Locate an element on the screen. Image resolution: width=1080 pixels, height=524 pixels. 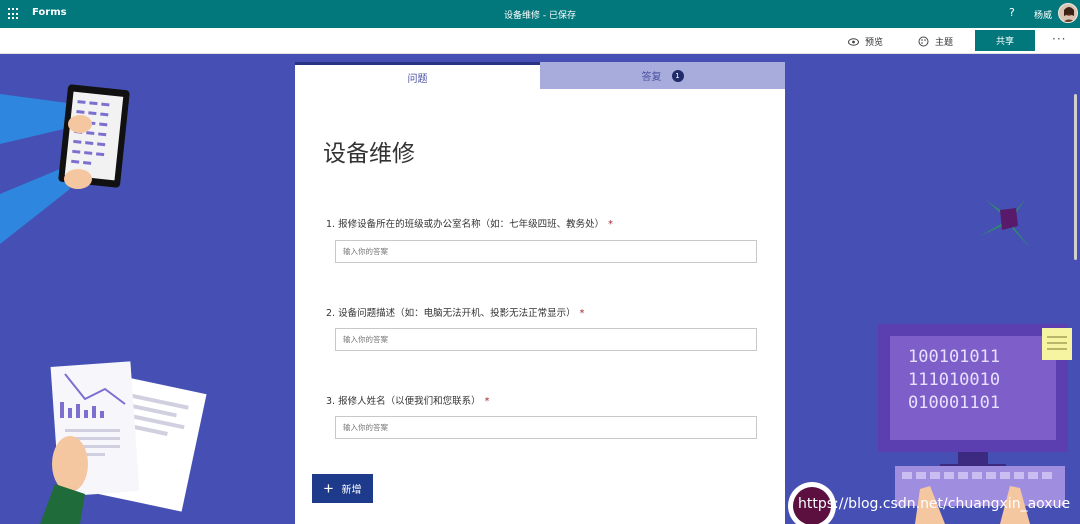
more-options-icon: ··· is located at coordinates (1059, 39).